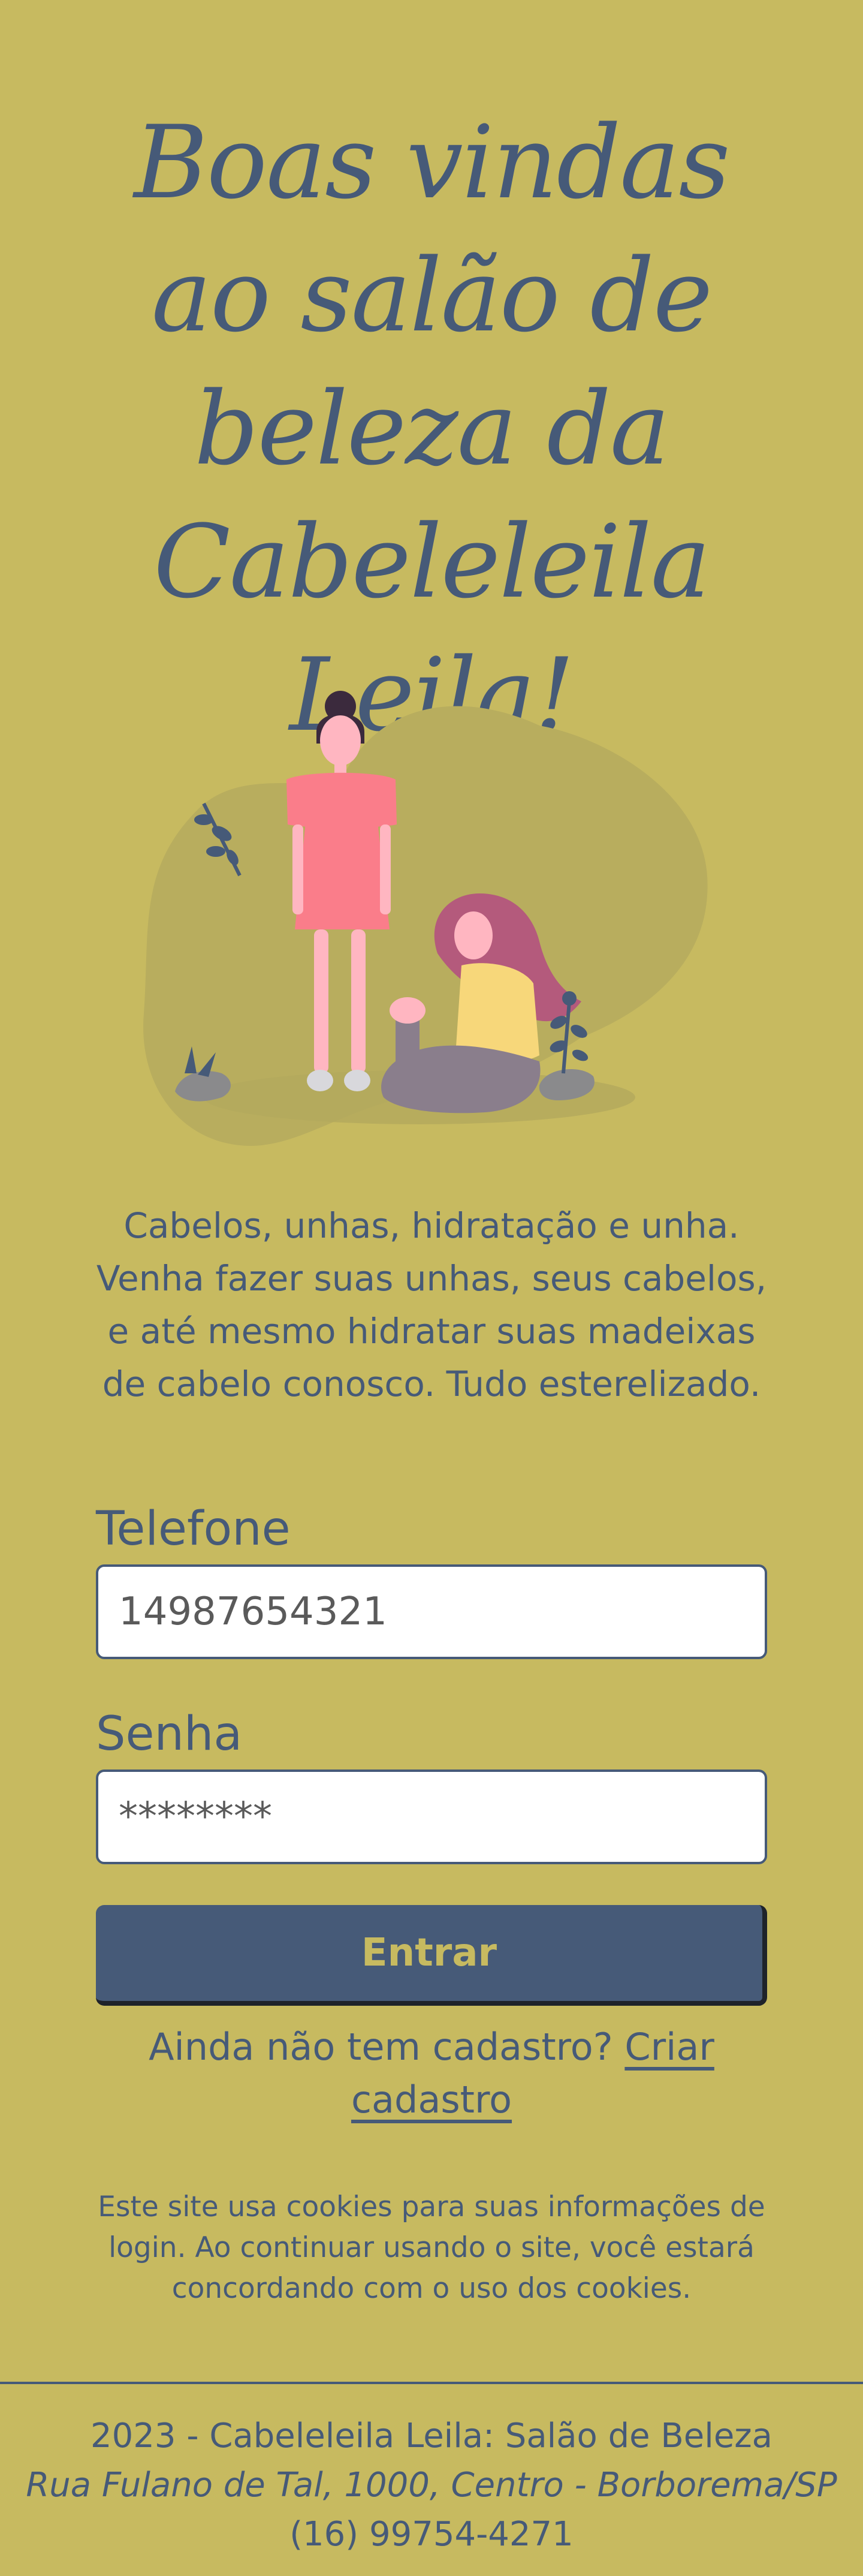 This screenshot has width=863, height=2576. What do you see at coordinates (431, 2073) in the screenshot?
I see `signup-prompt: Ainda não tem cadastro? Criar cadastro` at bounding box center [431, 2073].